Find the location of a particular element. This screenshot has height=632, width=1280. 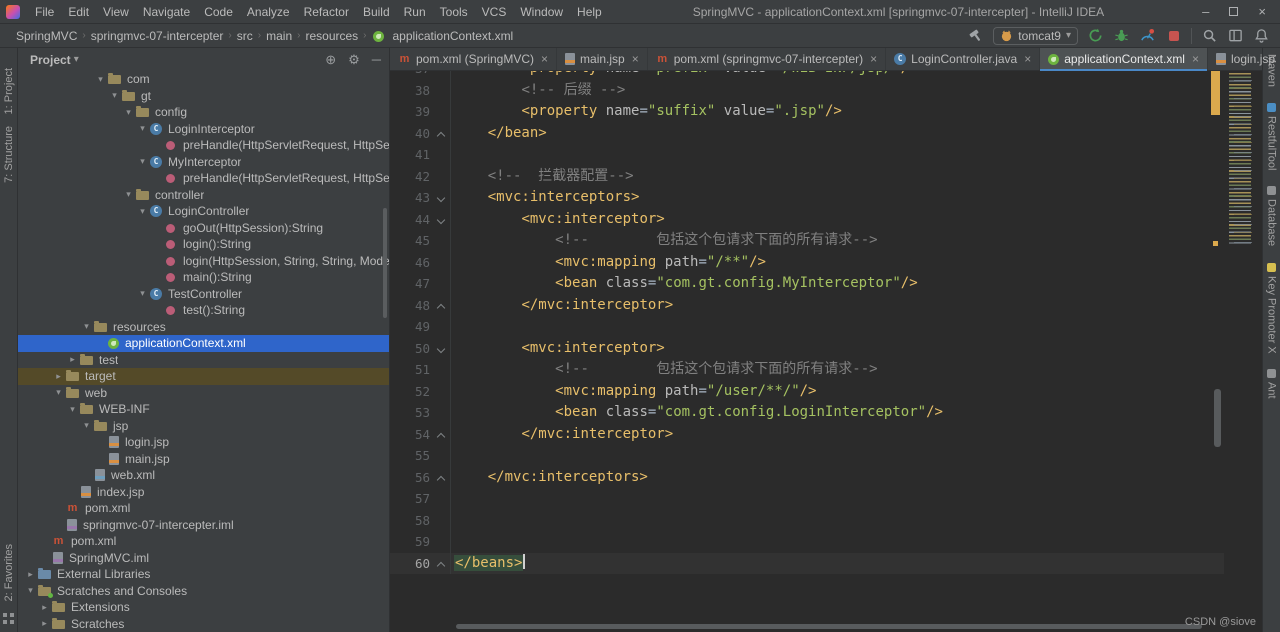

tree-item: ▸ target is located at coordinates (203, 376).